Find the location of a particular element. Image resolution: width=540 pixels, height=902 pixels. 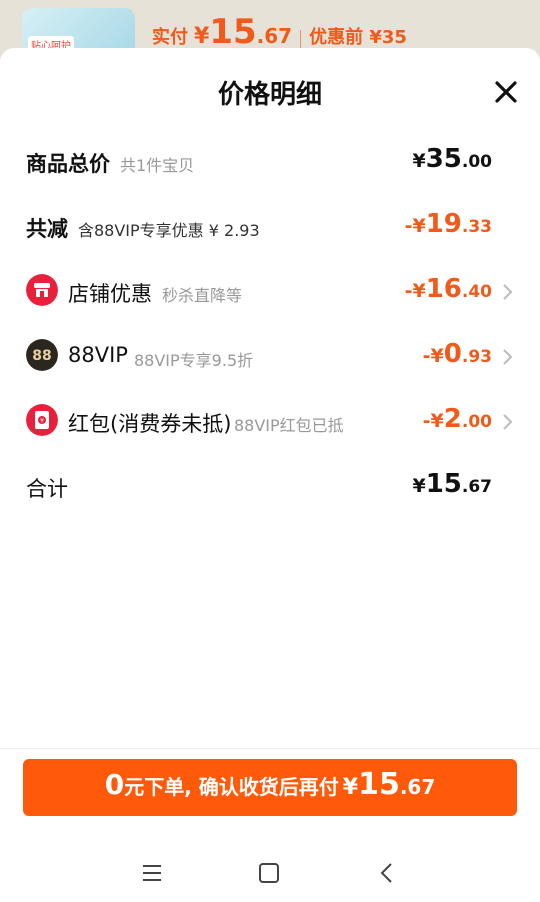

sheet-title: 价格明细 is located at coordinates (269, 95).